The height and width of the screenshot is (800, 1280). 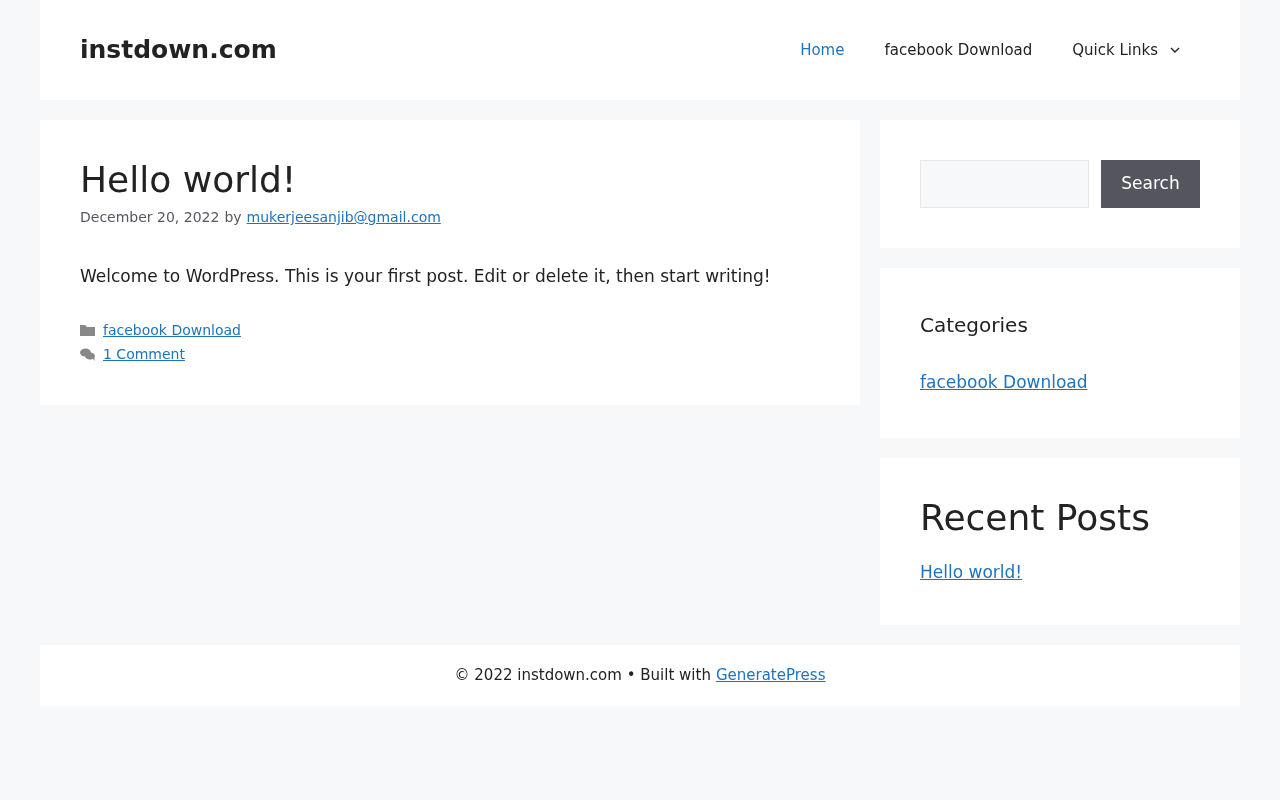 What do you see at coordinates (343, 217) in the screenshot?
I see `author-link: mukerjeesanjib@gmail.com` at bounding box center [343, 217].